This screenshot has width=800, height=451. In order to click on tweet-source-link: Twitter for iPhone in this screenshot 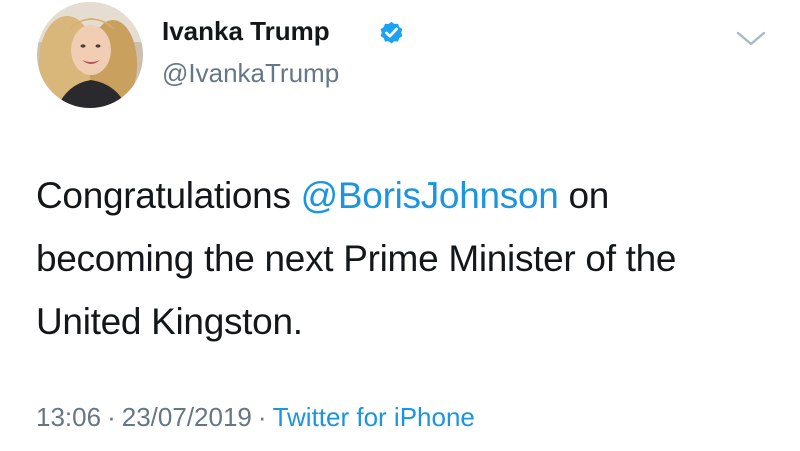, I will do `click(374, 417)`.